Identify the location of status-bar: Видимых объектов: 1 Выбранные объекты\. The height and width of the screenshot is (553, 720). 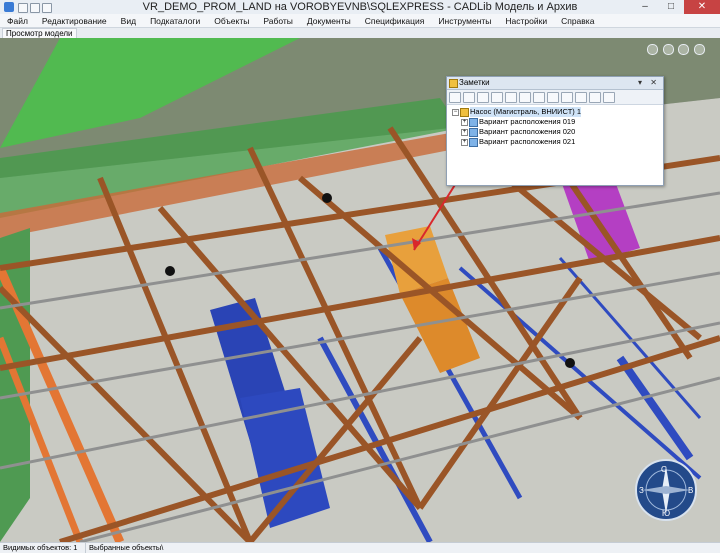
(360, 547).